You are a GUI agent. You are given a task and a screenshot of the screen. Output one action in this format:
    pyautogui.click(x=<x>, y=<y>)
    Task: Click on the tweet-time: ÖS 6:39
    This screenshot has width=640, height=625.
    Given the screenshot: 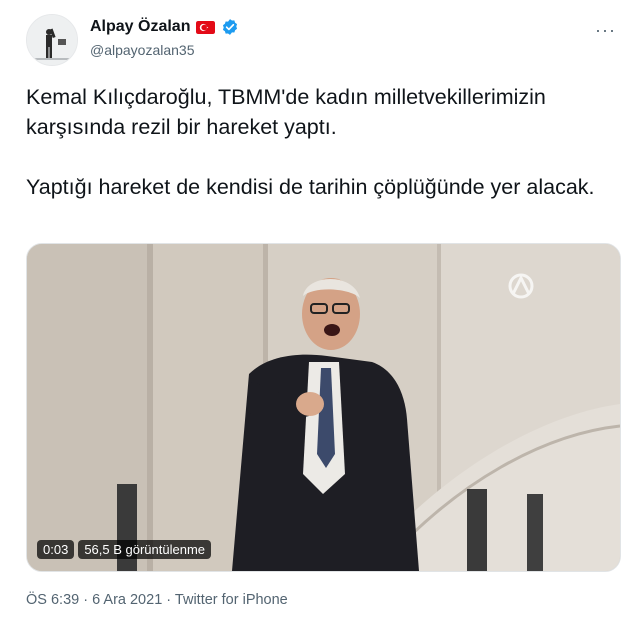 What is the action you would take?
    pyautogui.click(x=52, y=600)
    